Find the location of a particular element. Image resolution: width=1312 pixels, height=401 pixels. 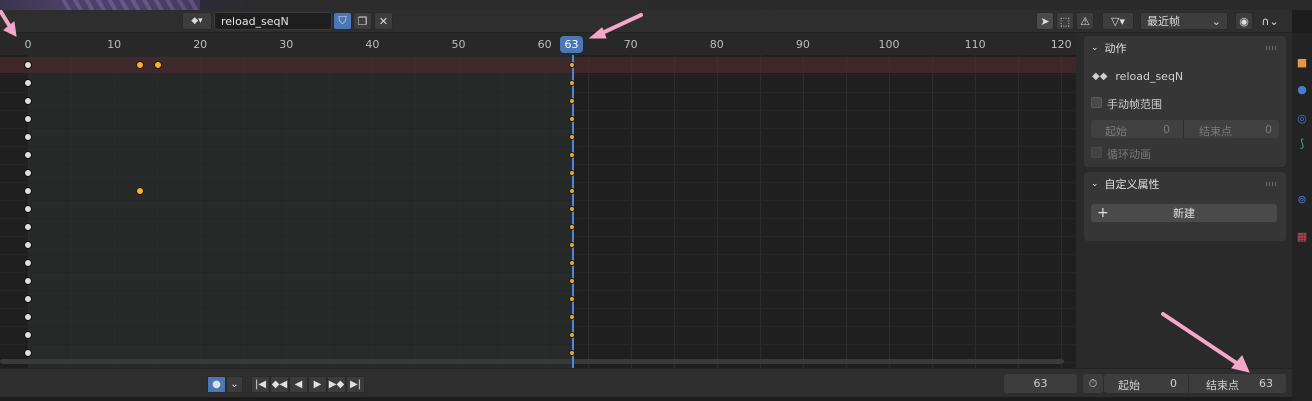

end-value: 0 is located at coordinates (1268, 129).